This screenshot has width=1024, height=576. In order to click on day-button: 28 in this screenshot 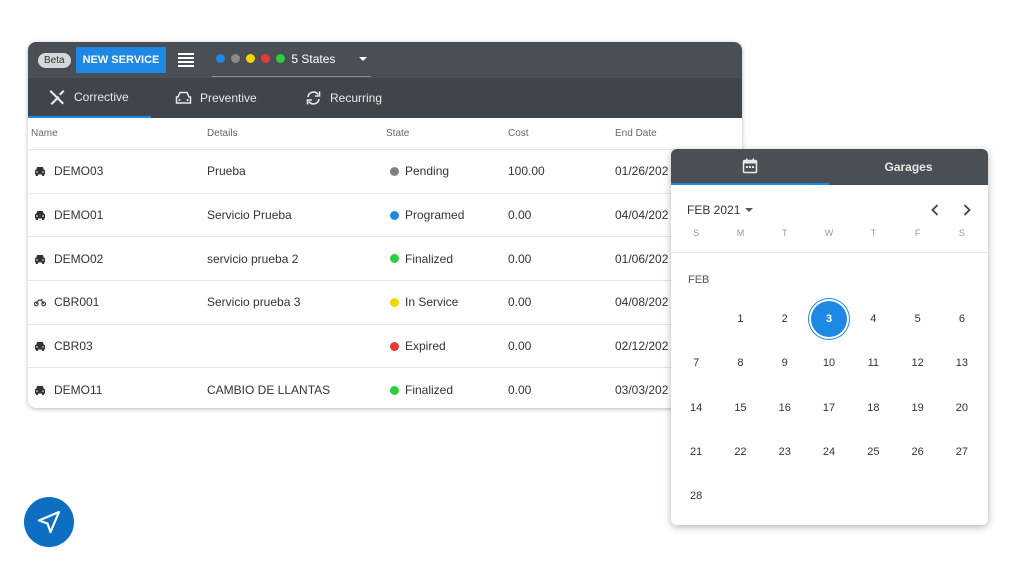, I will do `click(696, 496)`.